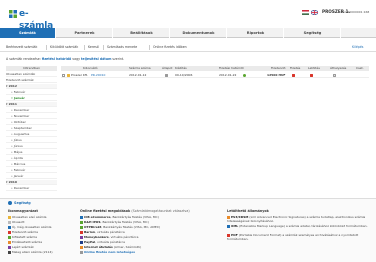  What do you see at coordinates (31, 158) in the screenshot?
I see `sidebar-month: • Április` at bounding box center [31, 158].